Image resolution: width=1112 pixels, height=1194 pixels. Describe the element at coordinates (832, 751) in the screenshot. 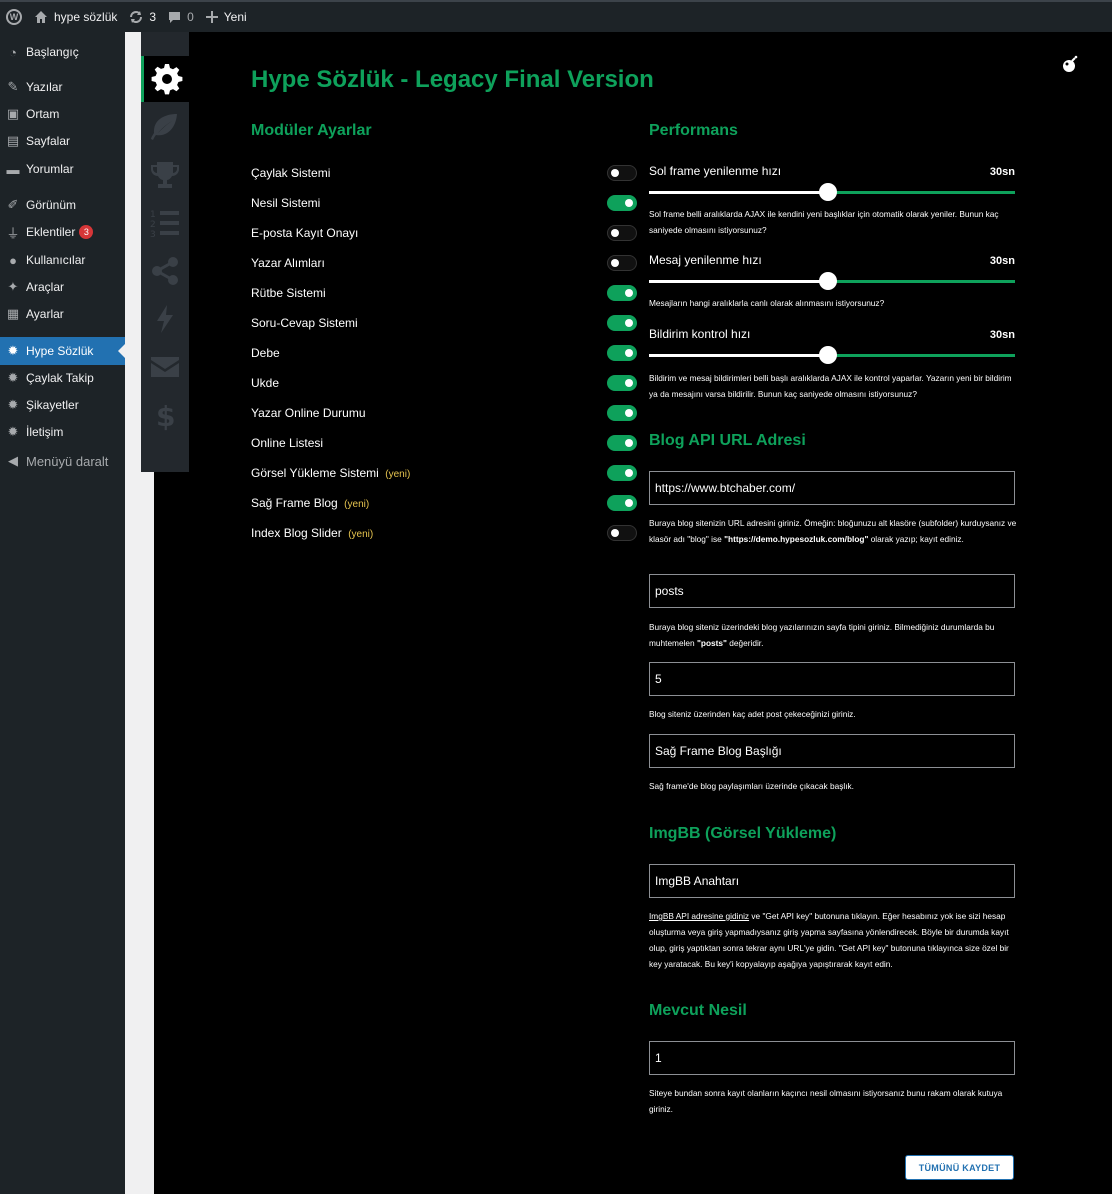

I see `blog-title-input` at that location.